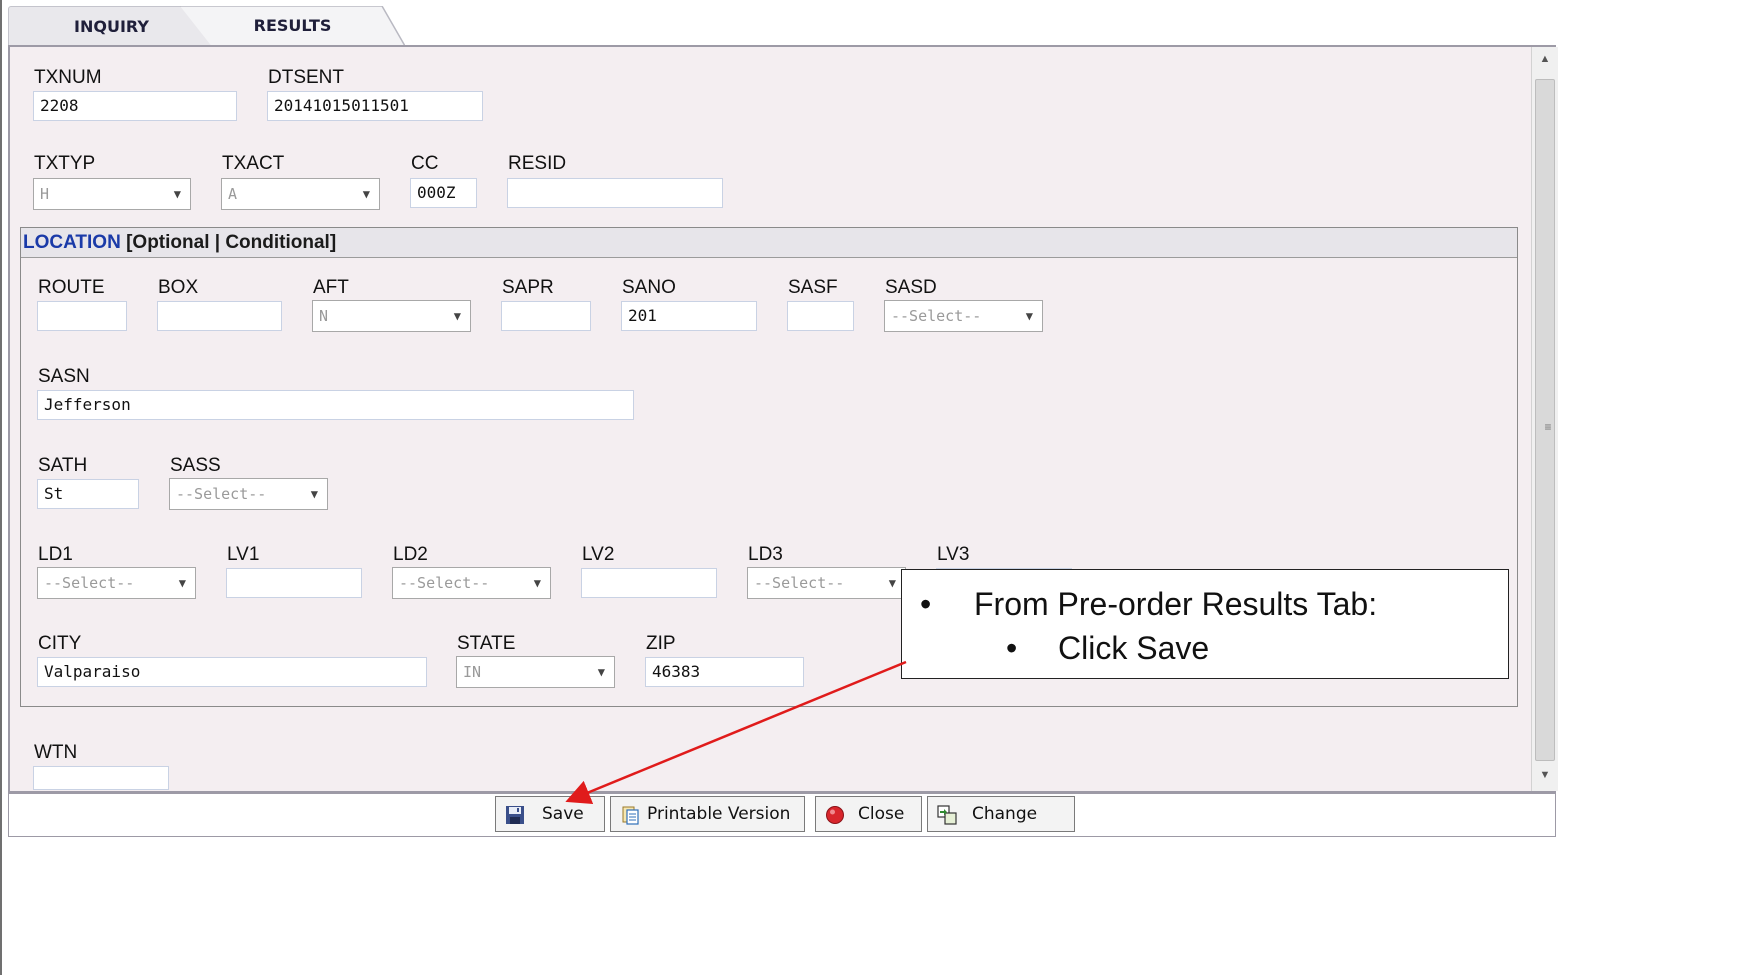  Describe the element at coordinates (112, 194) in the screenshot. I see `txtyp-select: H ▼` at that location.